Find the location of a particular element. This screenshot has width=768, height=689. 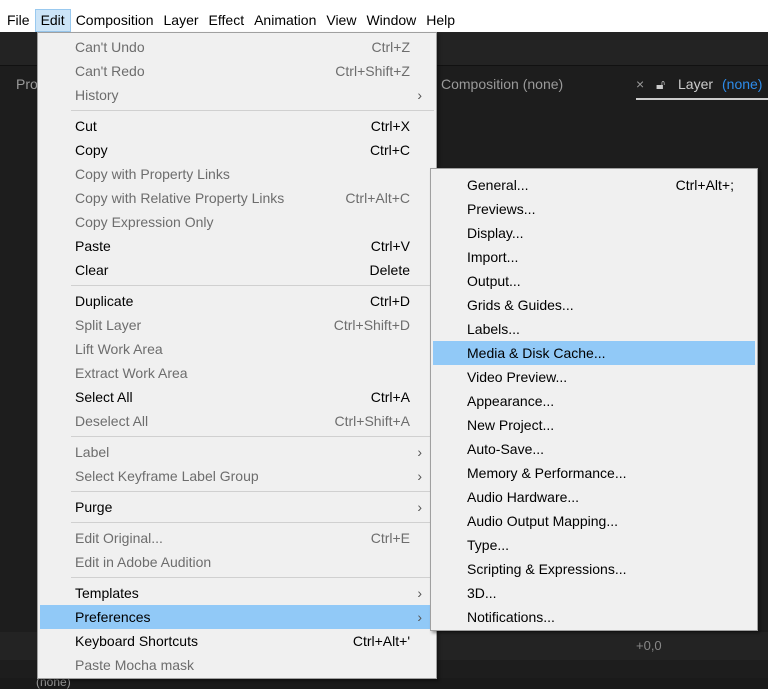

menu-item-extract-work-area: Extract Work Area is located at coordinates (237, 373).